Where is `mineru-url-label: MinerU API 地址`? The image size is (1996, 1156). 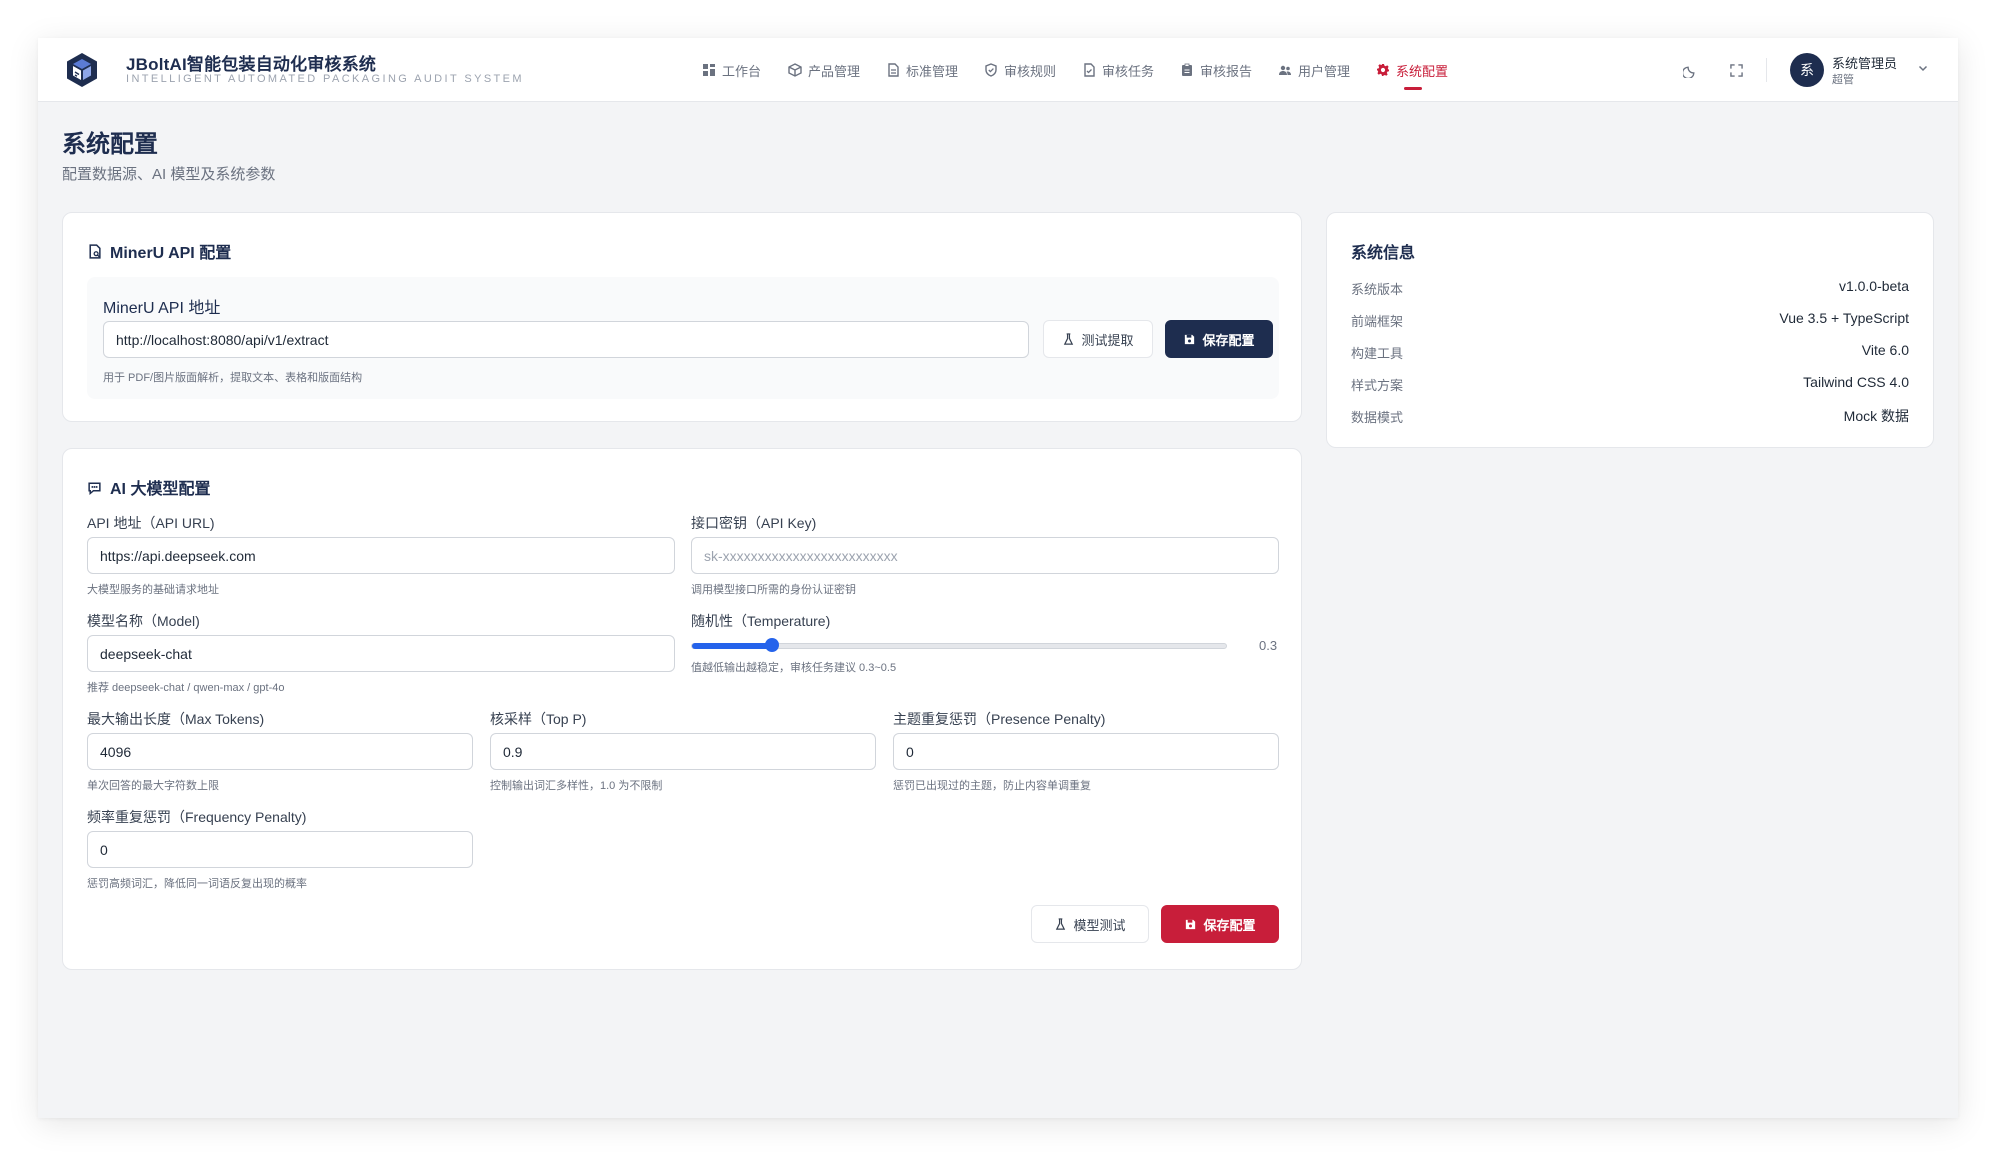 mineru-url-label: MinerU API 地址 is located at coordinates (162, 308).